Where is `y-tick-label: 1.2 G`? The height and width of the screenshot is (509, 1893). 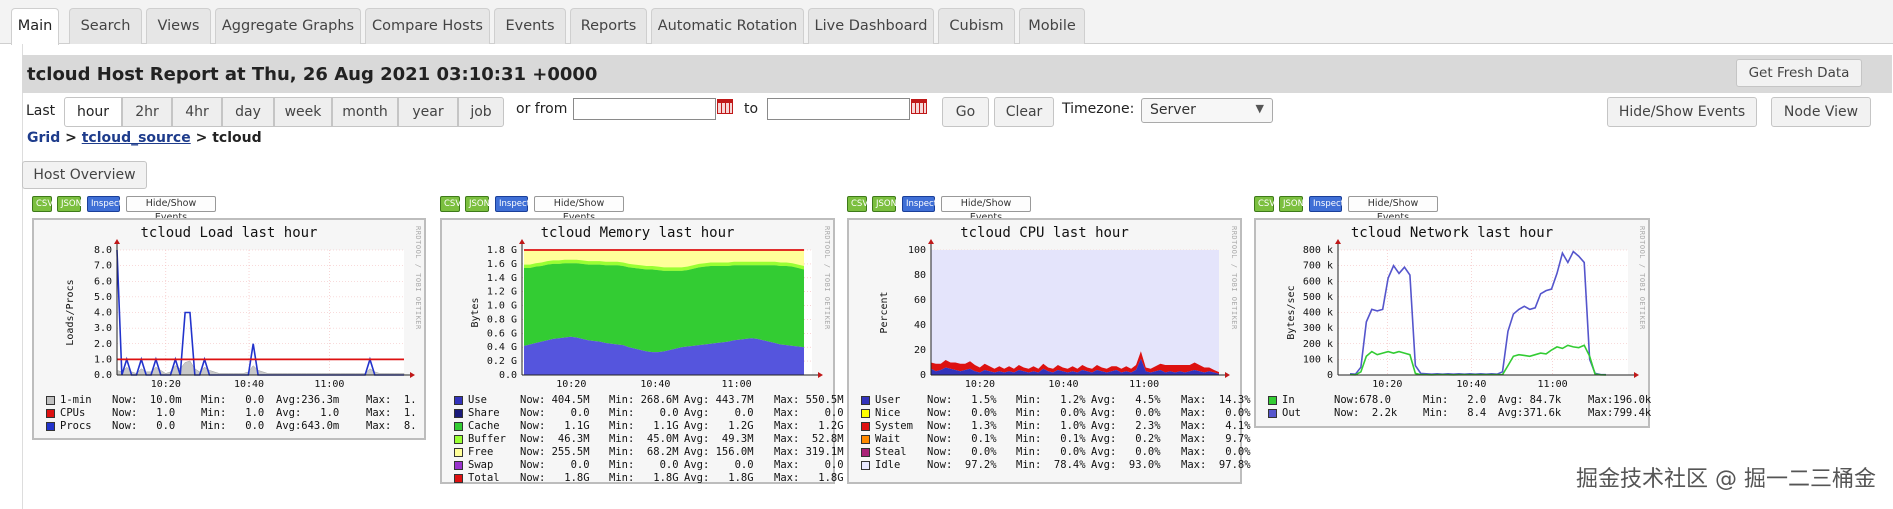 y-tick-label: 1.2 G is located at coordinates (502, 292).